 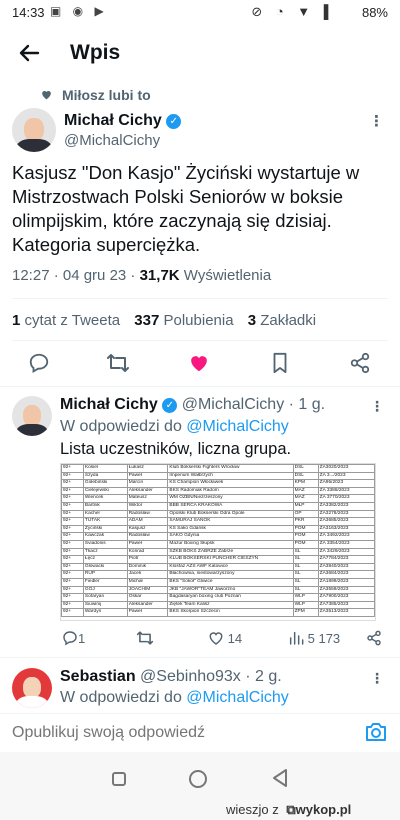 I want to click on table-cell: ZA 3354/2023, so click(x=346, y=544).